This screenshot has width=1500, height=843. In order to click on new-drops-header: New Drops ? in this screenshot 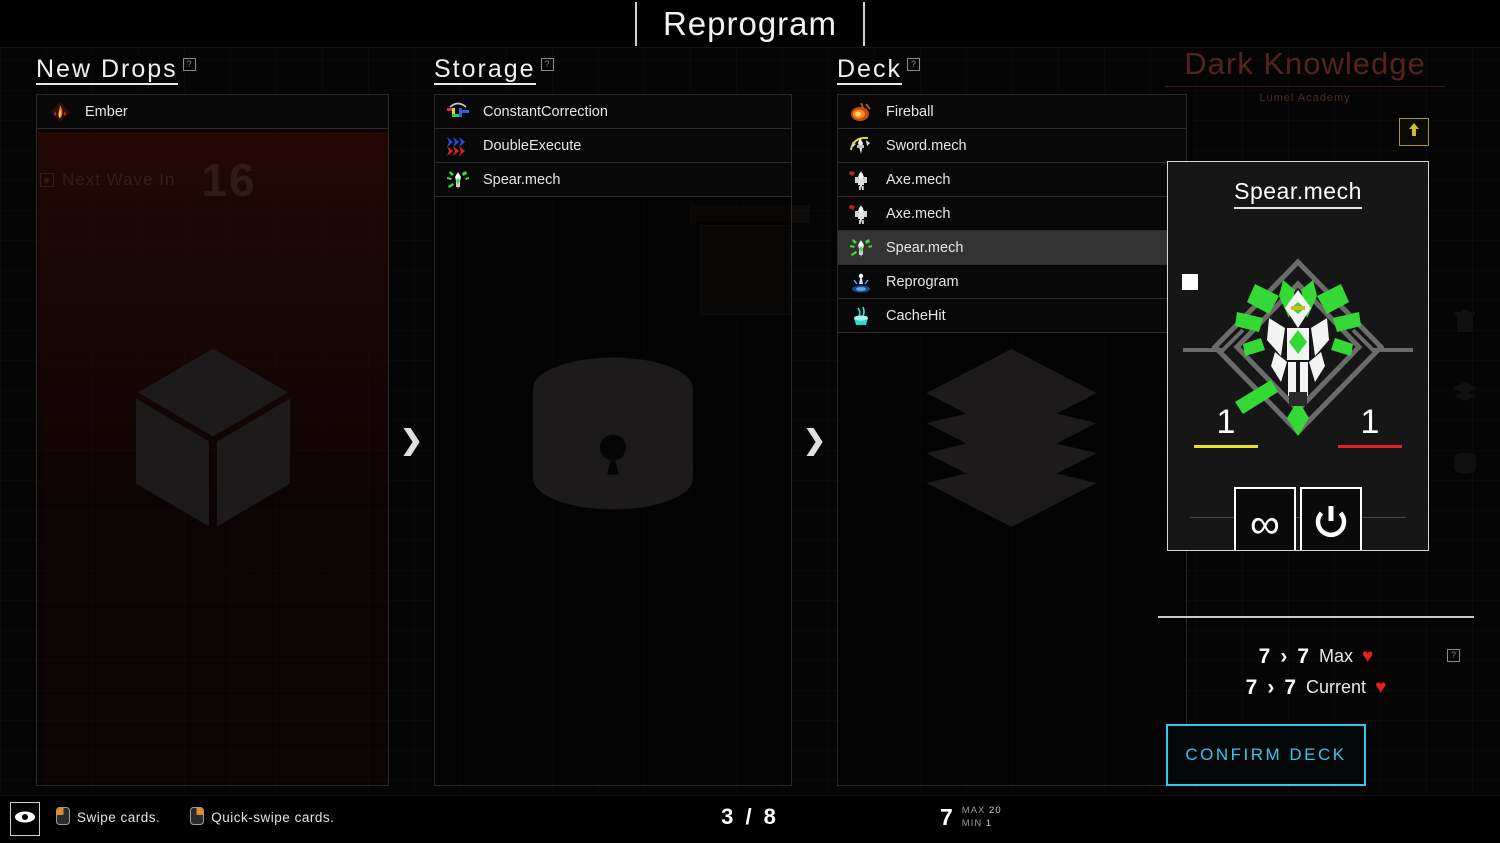, I will do `click(212, 75)`.